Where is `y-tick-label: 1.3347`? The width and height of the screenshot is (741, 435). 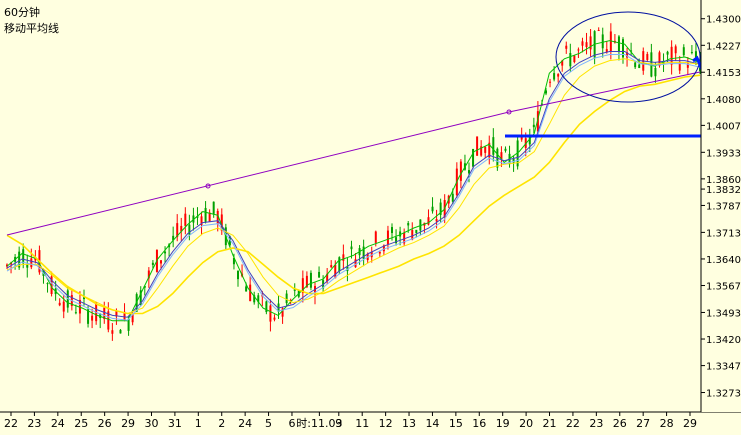
y-tick-label: 1.3347 is located at coordinates (723, 367).